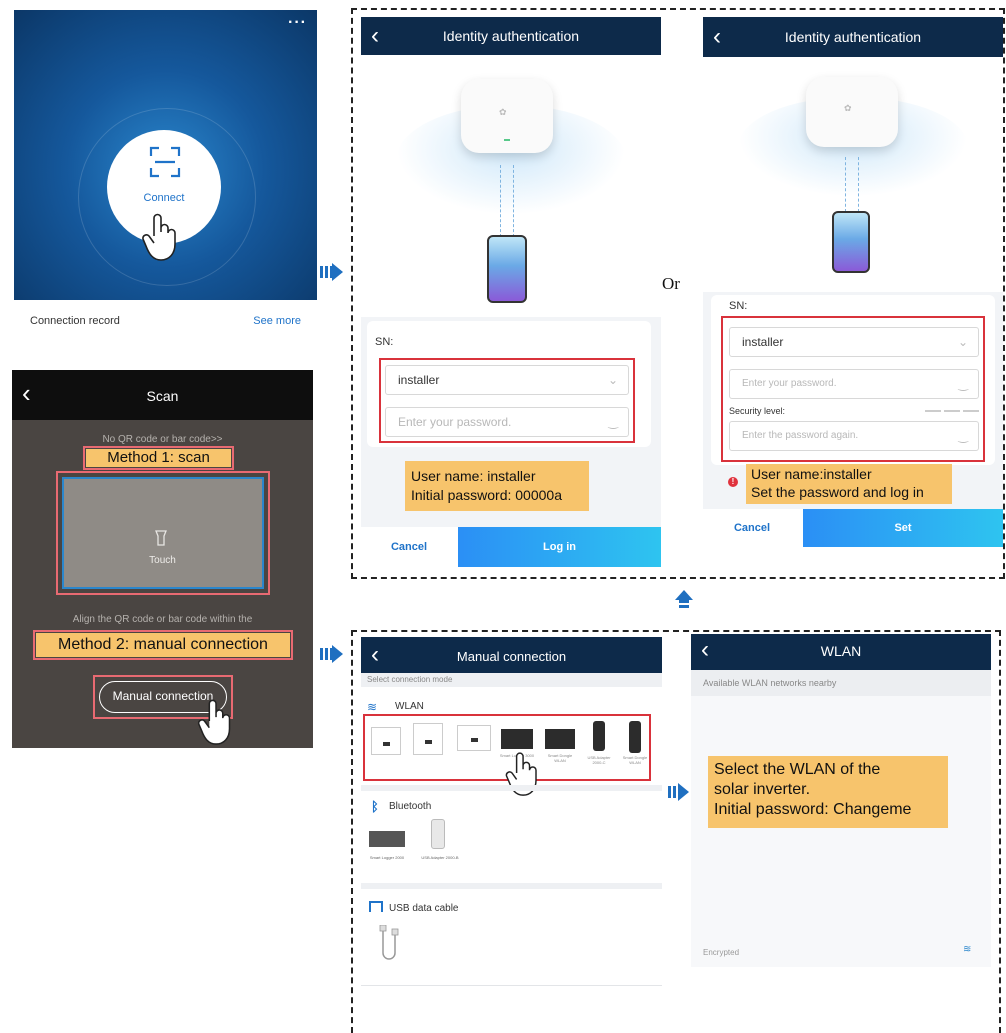 Image resolution: width=1006 pixels, height=1033 pixels. I want to click on connect-label: Connect, so click(164, 198).